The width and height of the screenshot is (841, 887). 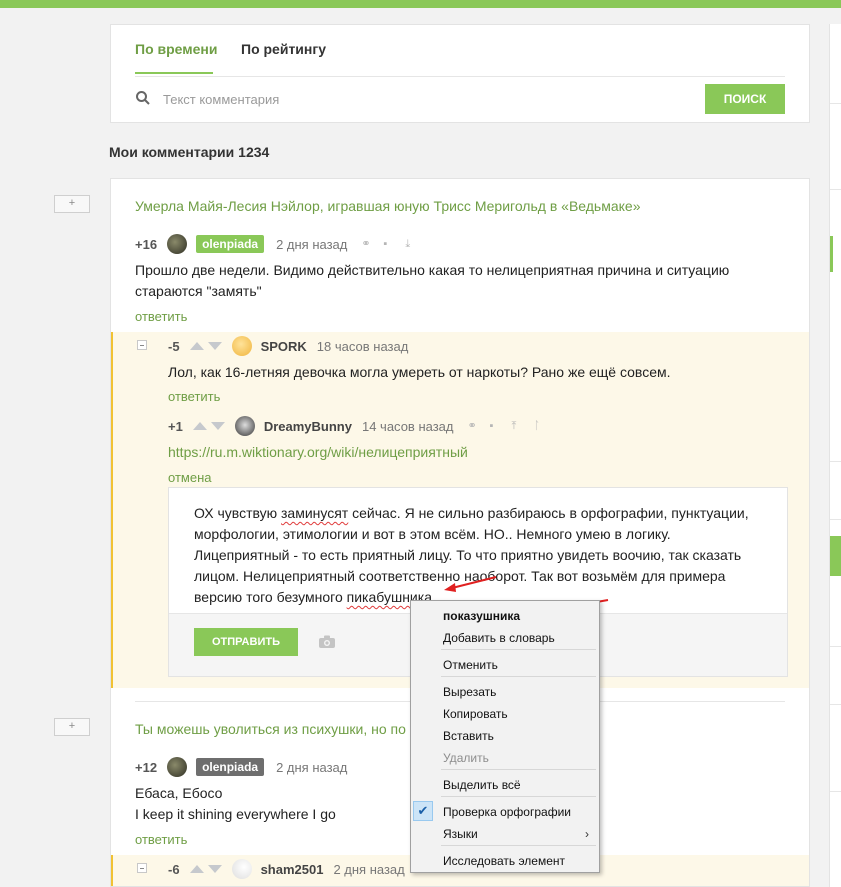 What do you see at coordinates (179, 793) in the screenshot?
I see `comment-text-line: Ебаса, Ебосо` at bounding box center [179, 793].